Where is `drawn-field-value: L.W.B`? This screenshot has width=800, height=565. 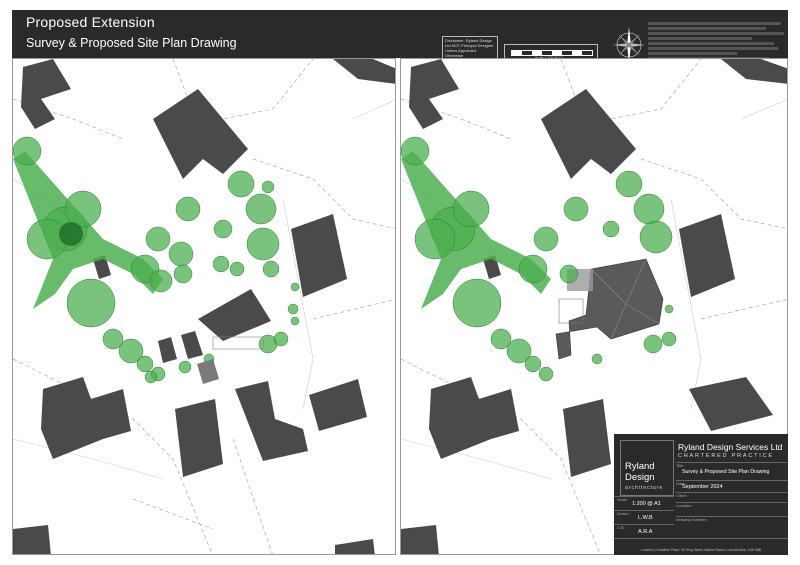
drawn-field-value: L.W.B is located at coordinates (645, 518).